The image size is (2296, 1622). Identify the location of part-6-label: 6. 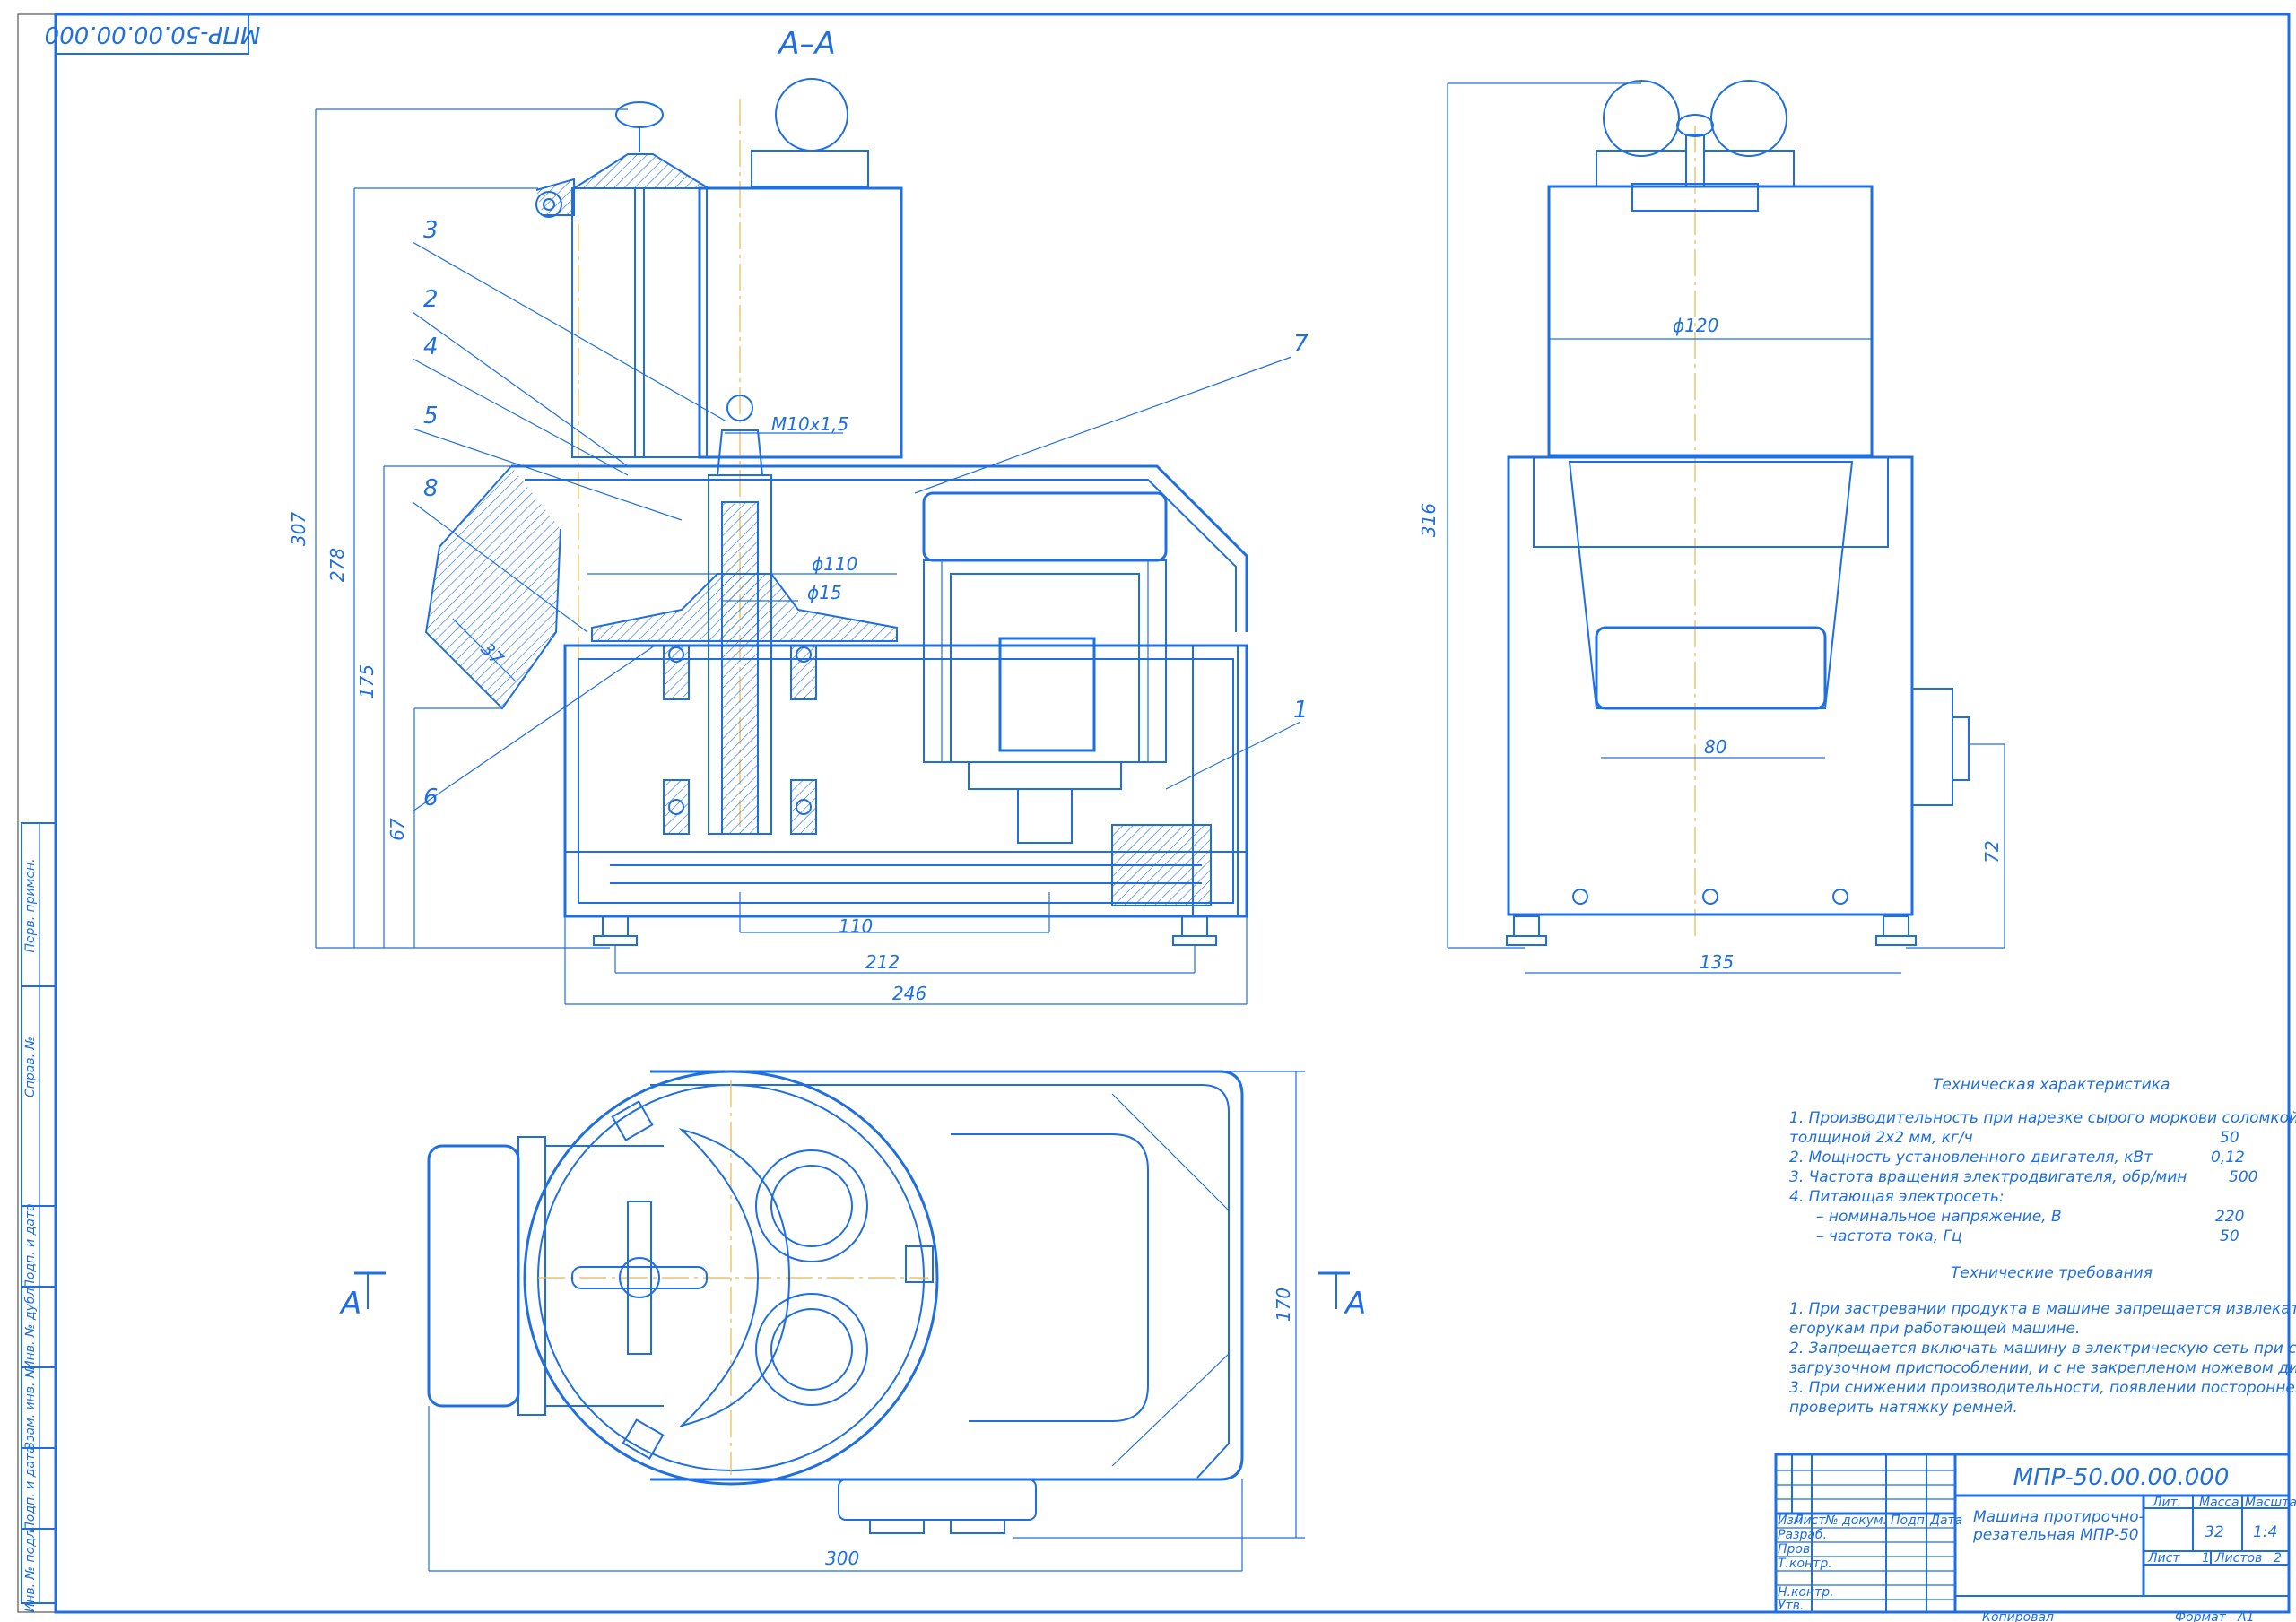
(431, 798).